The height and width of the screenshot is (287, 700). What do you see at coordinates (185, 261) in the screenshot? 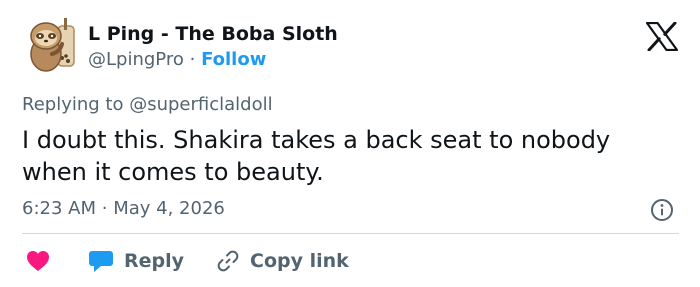
I see `action-bar: Reply Copy link` at bounding box center [185, 261].